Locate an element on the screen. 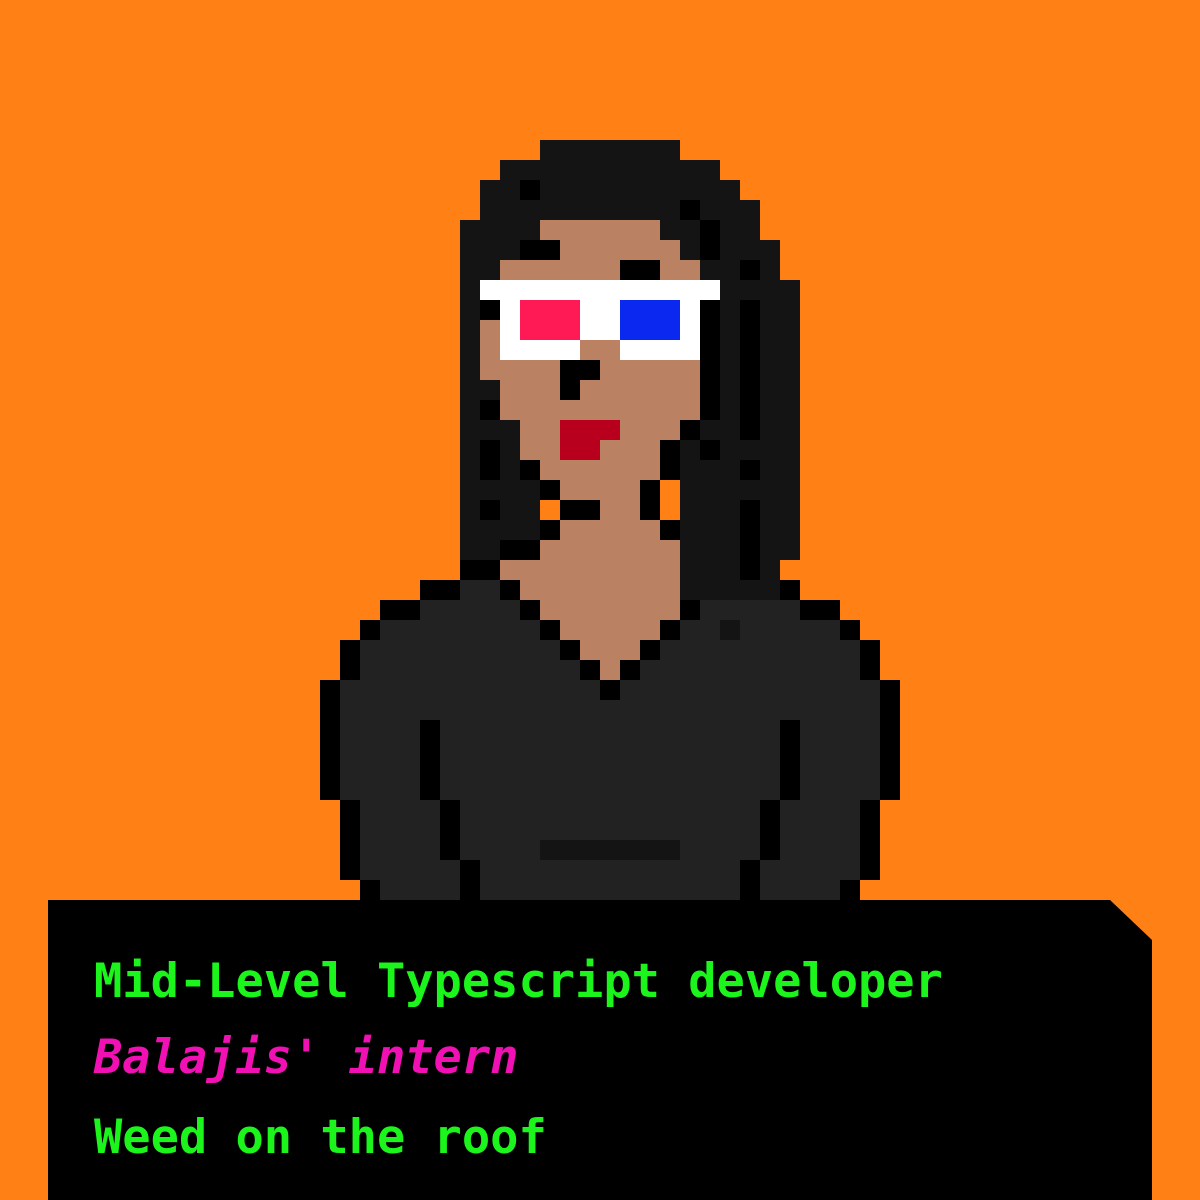  hoodie-block is located at coordinates (610, 890).